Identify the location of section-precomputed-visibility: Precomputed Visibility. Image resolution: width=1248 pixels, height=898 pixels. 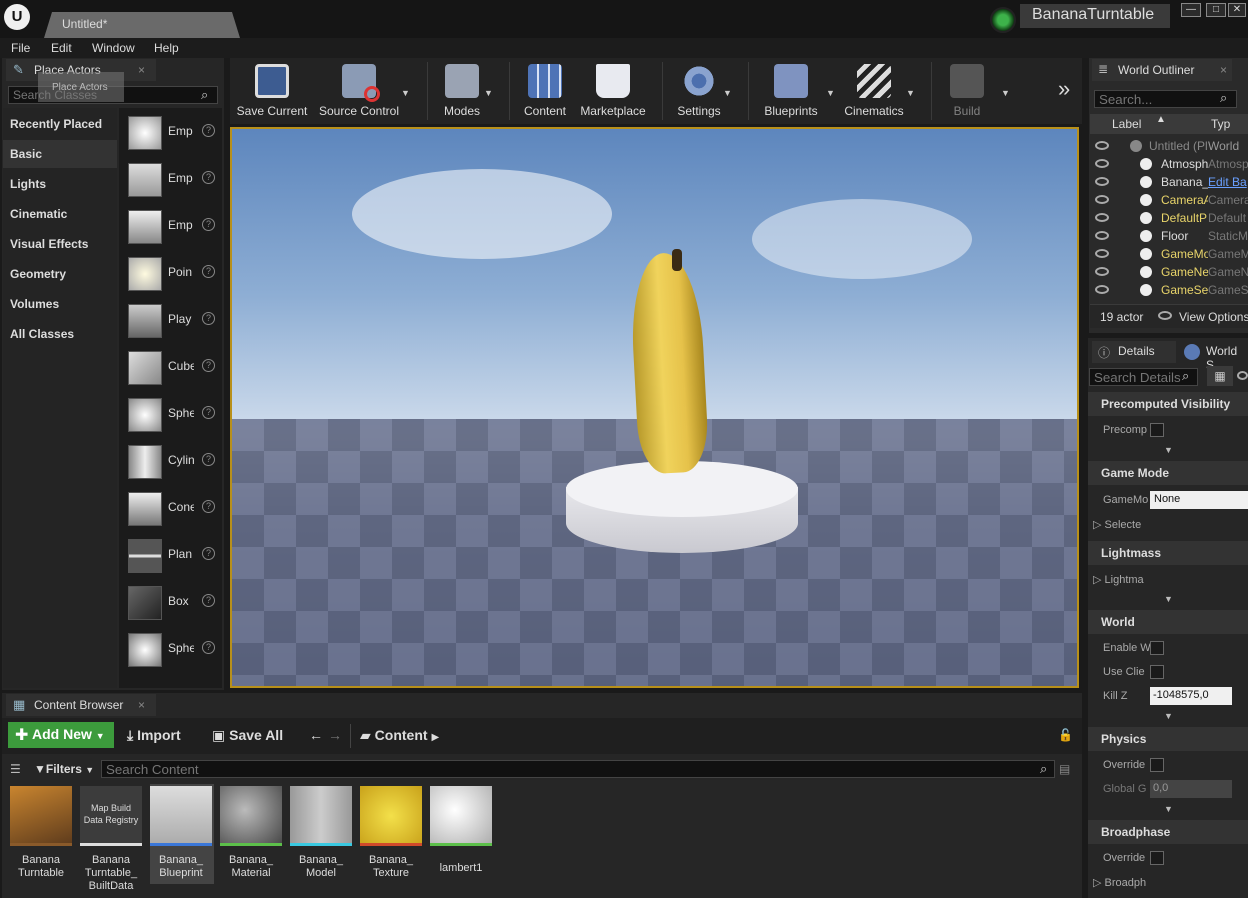
(1168, 404).